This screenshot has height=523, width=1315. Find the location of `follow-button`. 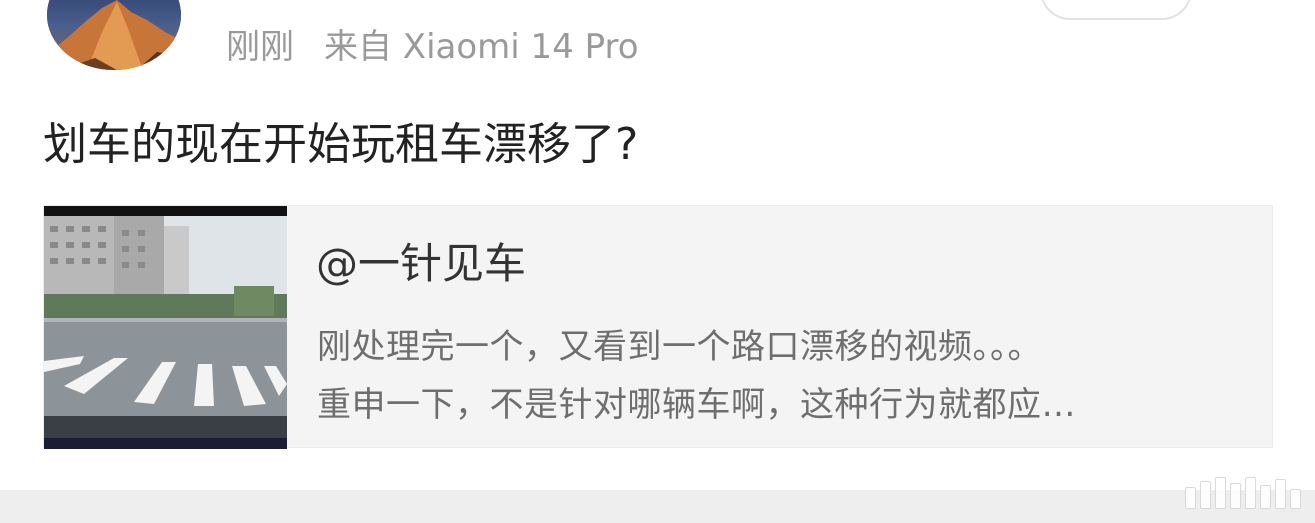

follow-button is located at coordinates (1116, 10).